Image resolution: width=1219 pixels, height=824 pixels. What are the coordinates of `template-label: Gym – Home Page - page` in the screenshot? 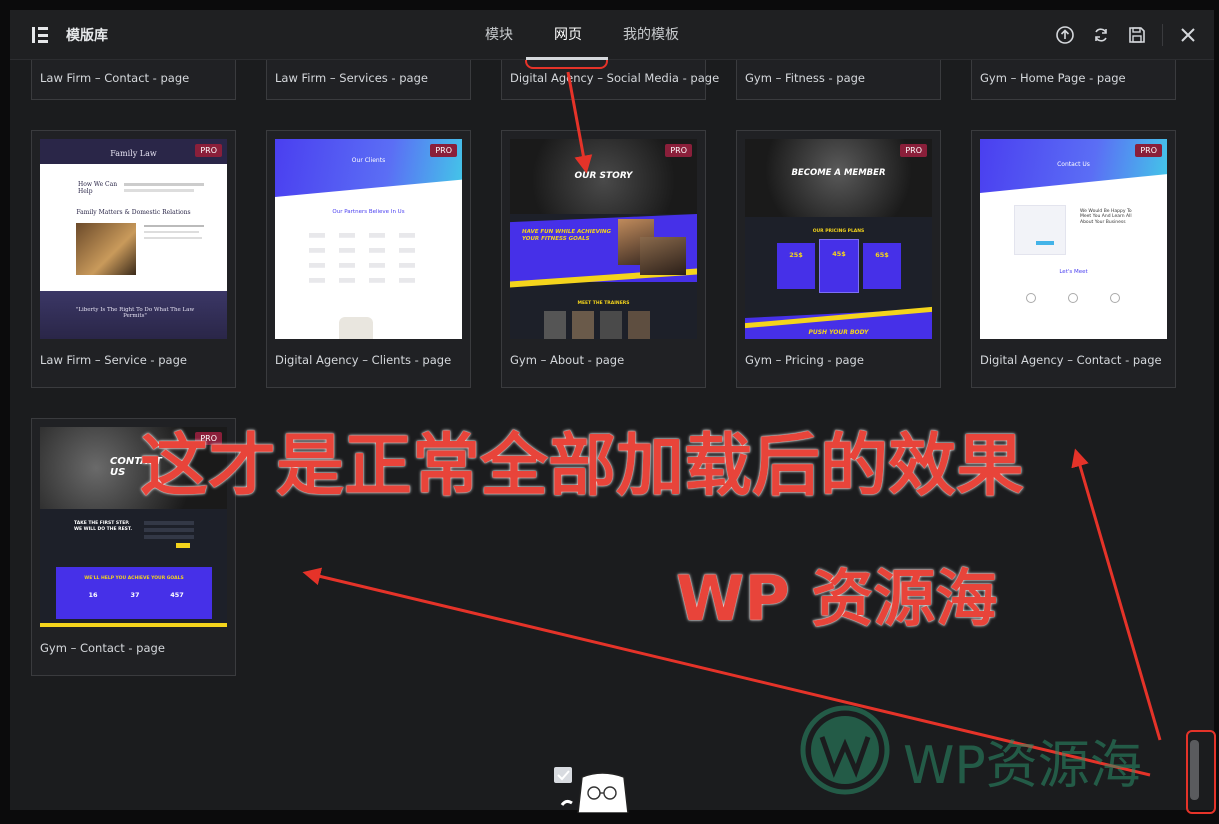 It's located at (1053, 78).